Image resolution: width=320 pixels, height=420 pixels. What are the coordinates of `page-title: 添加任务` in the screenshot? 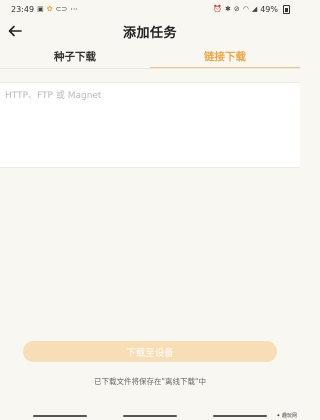 It's located at (149, 33).